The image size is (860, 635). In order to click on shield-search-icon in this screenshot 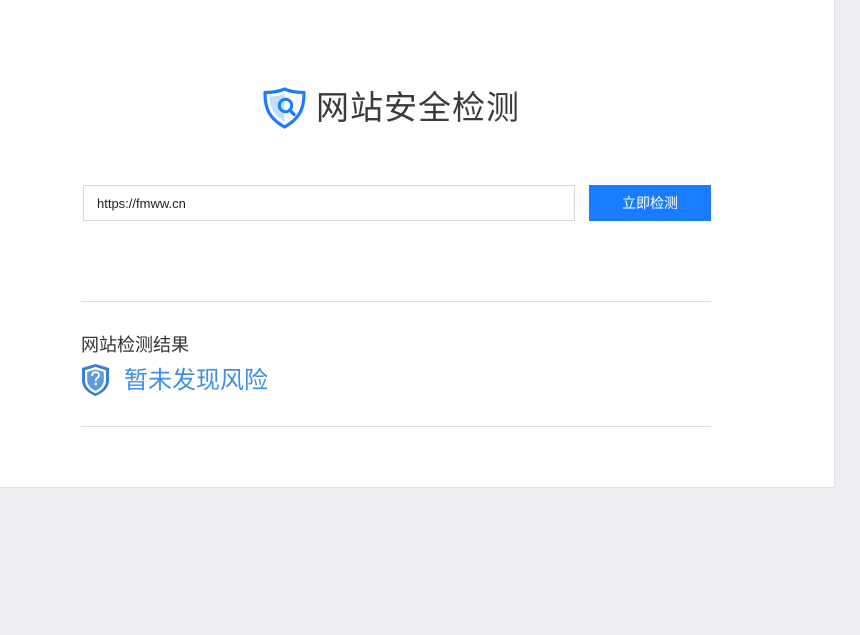, I will do `click(284, 108)`.